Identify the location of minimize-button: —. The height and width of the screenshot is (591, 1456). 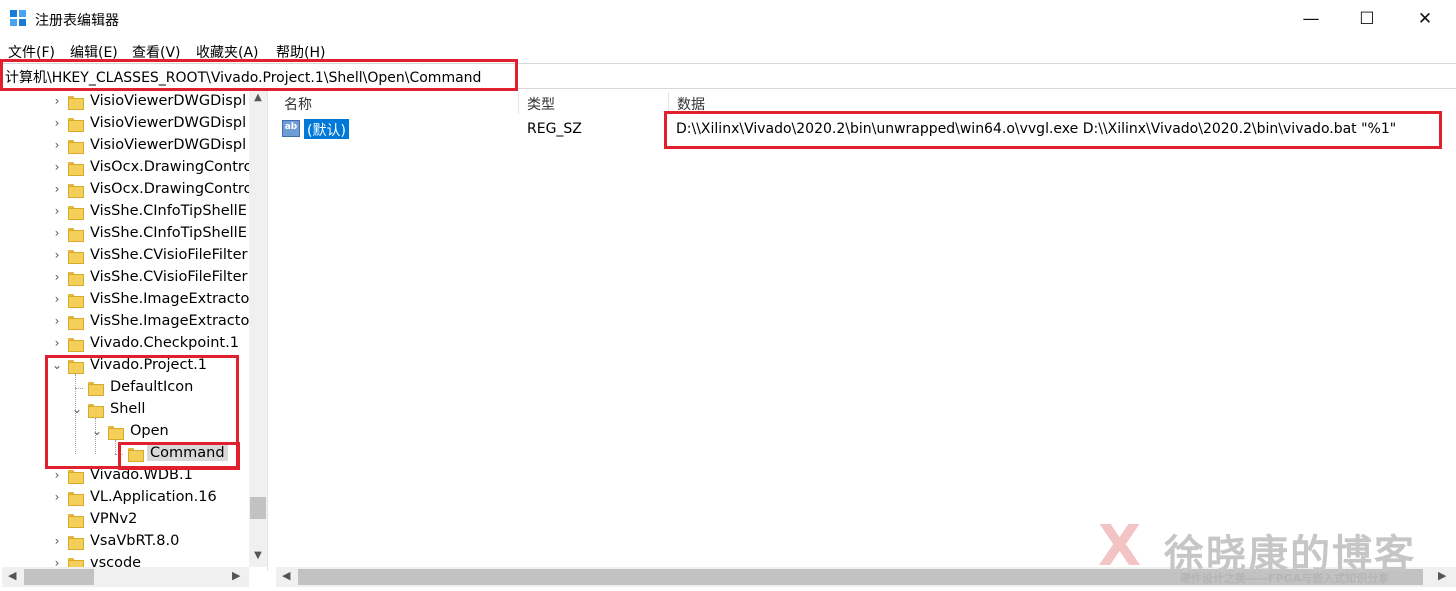
(1311, 19).